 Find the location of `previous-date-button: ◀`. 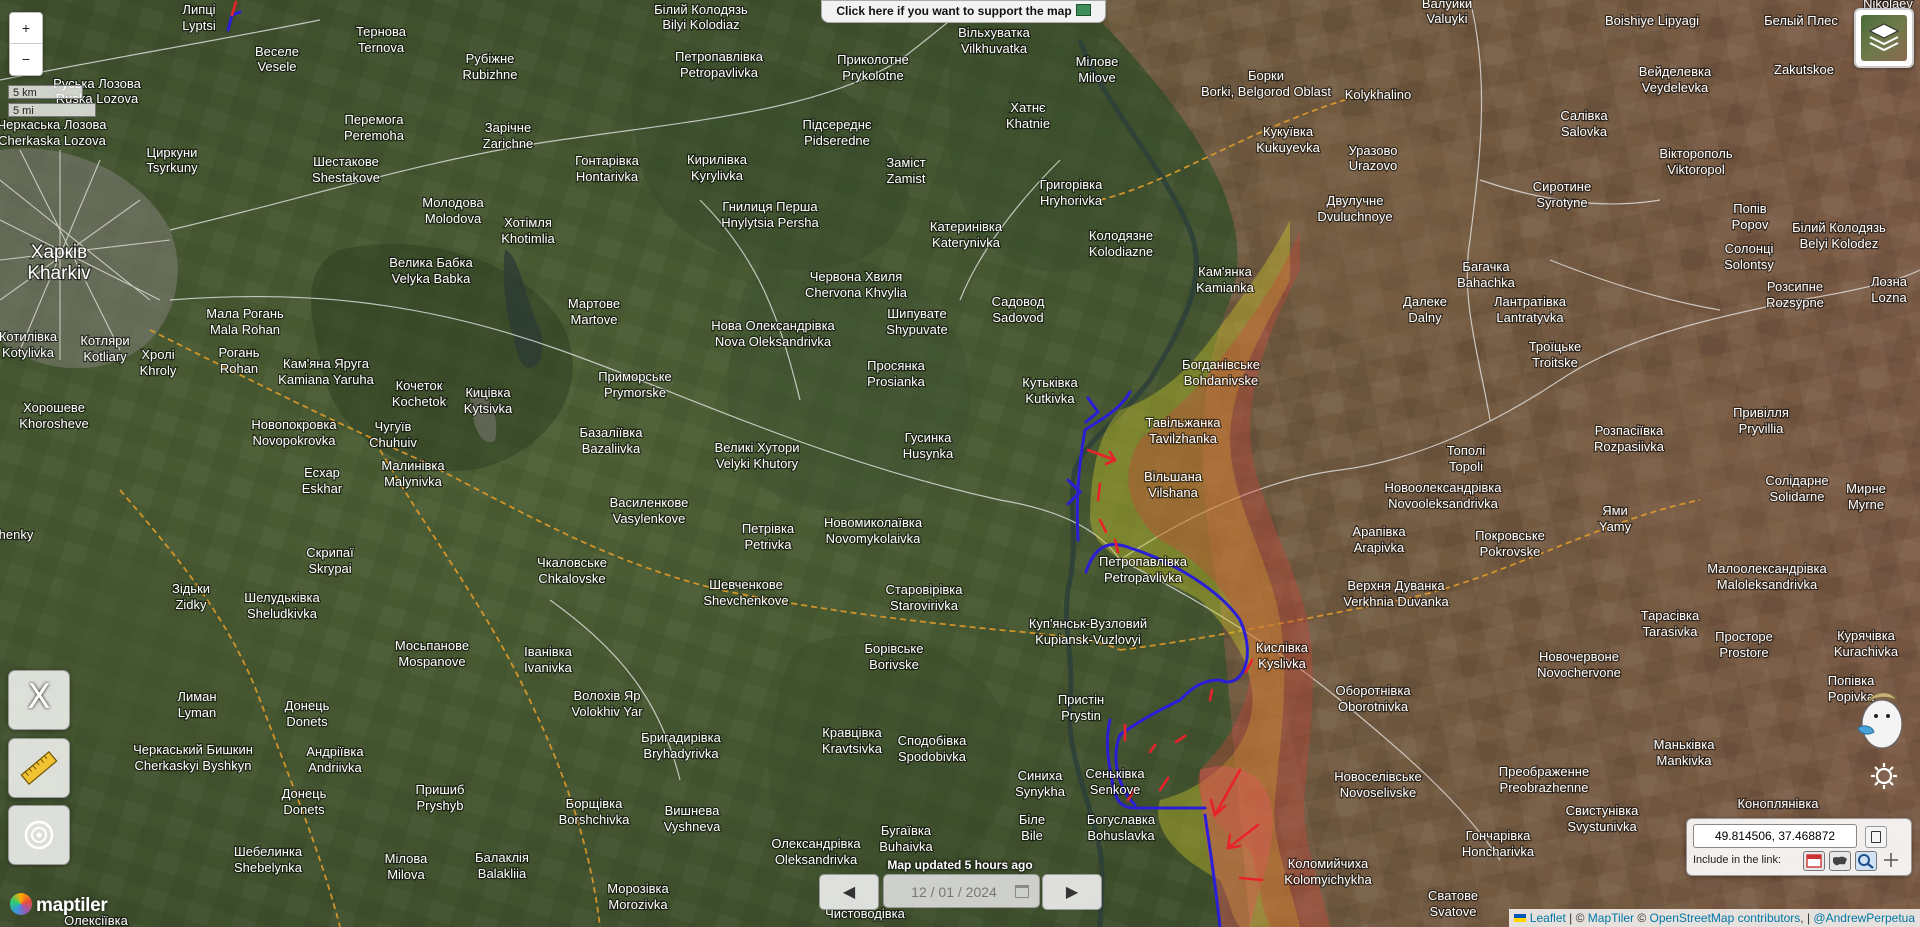

previous-date-button: ◀ is located at coordinates (849, 892).